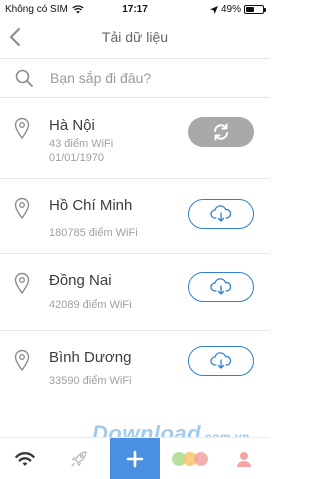 This screenshot has width=320, height=479. What do you see at coordinates (135, 292) in the screenshot?
I see `list-item: Đồng Nai 42089 điểm WiFi` at bounding box center [135, 292].